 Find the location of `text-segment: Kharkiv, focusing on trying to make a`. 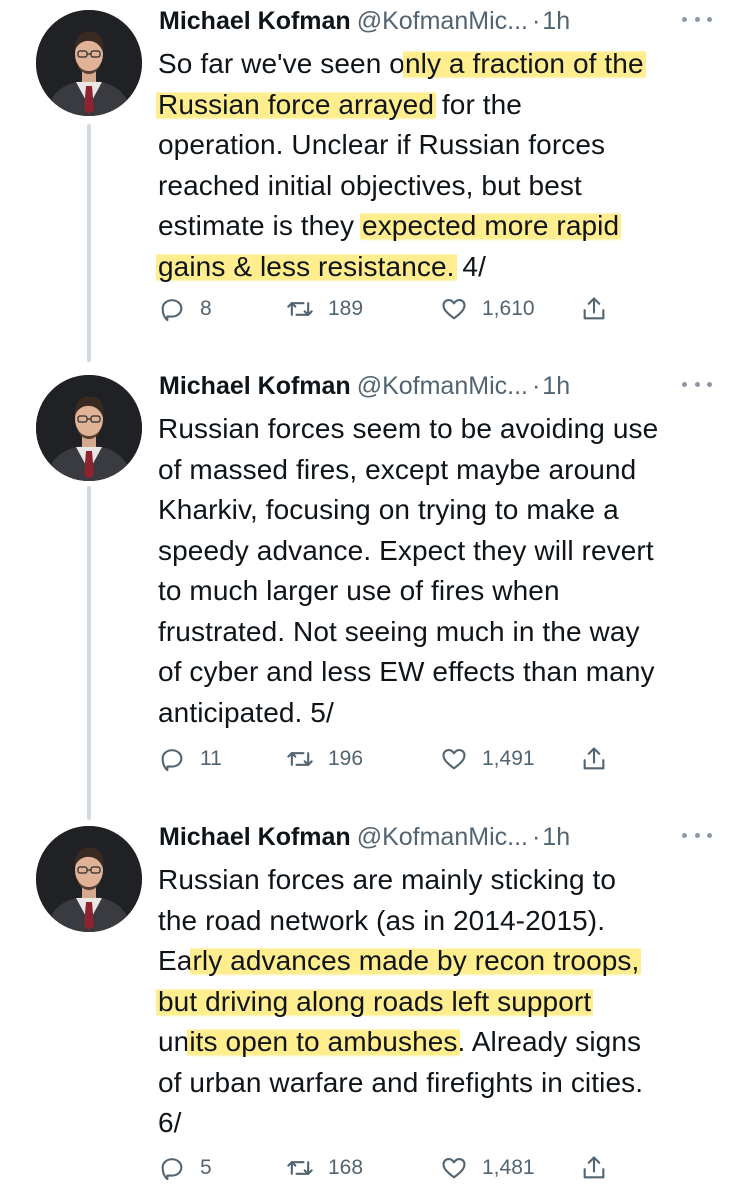

text-segment: Kharkiv, focusing on trying to make a is located at coordinates (388, 509).